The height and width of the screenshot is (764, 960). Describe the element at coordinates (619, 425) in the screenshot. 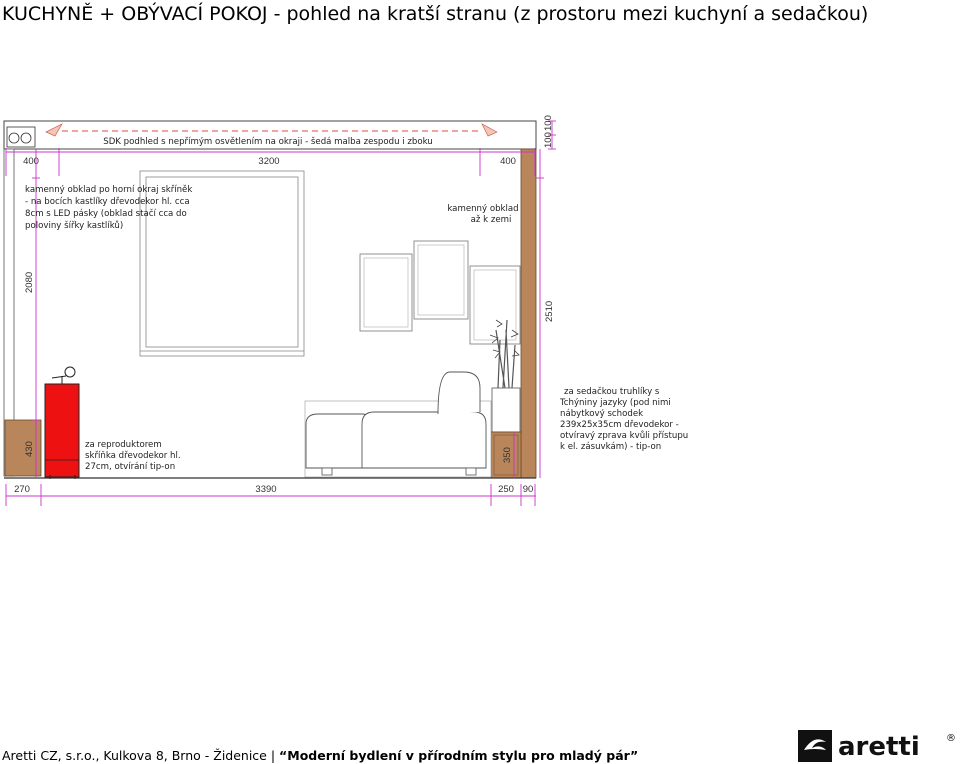

I see `planter-note-line: 239x25x35cm dřevodekor -` at that location.